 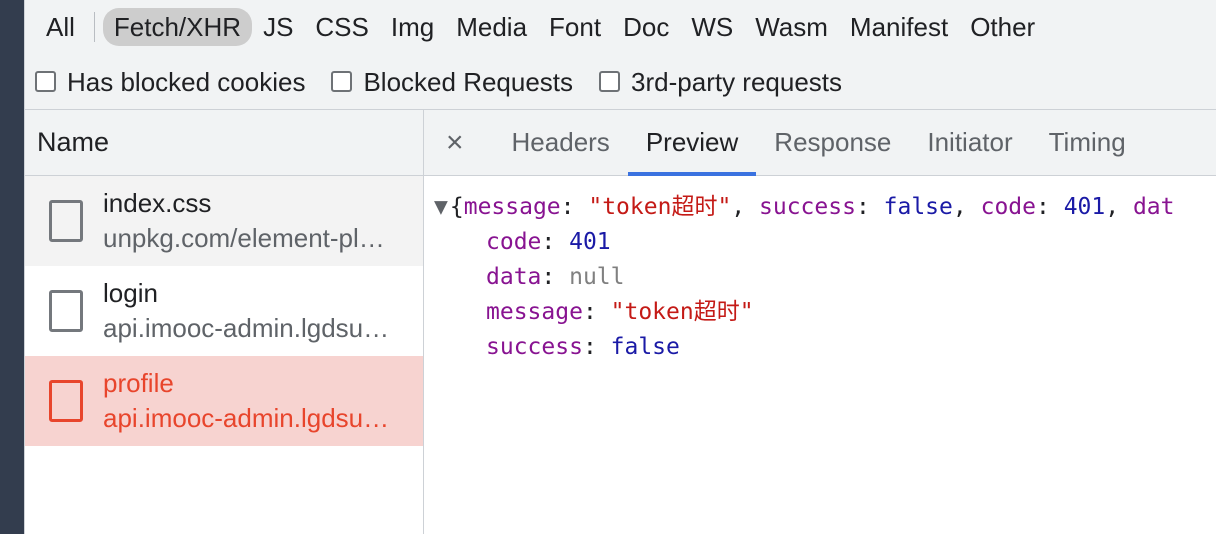 I want to click on app-left-rail, so click(x=12, y=267).